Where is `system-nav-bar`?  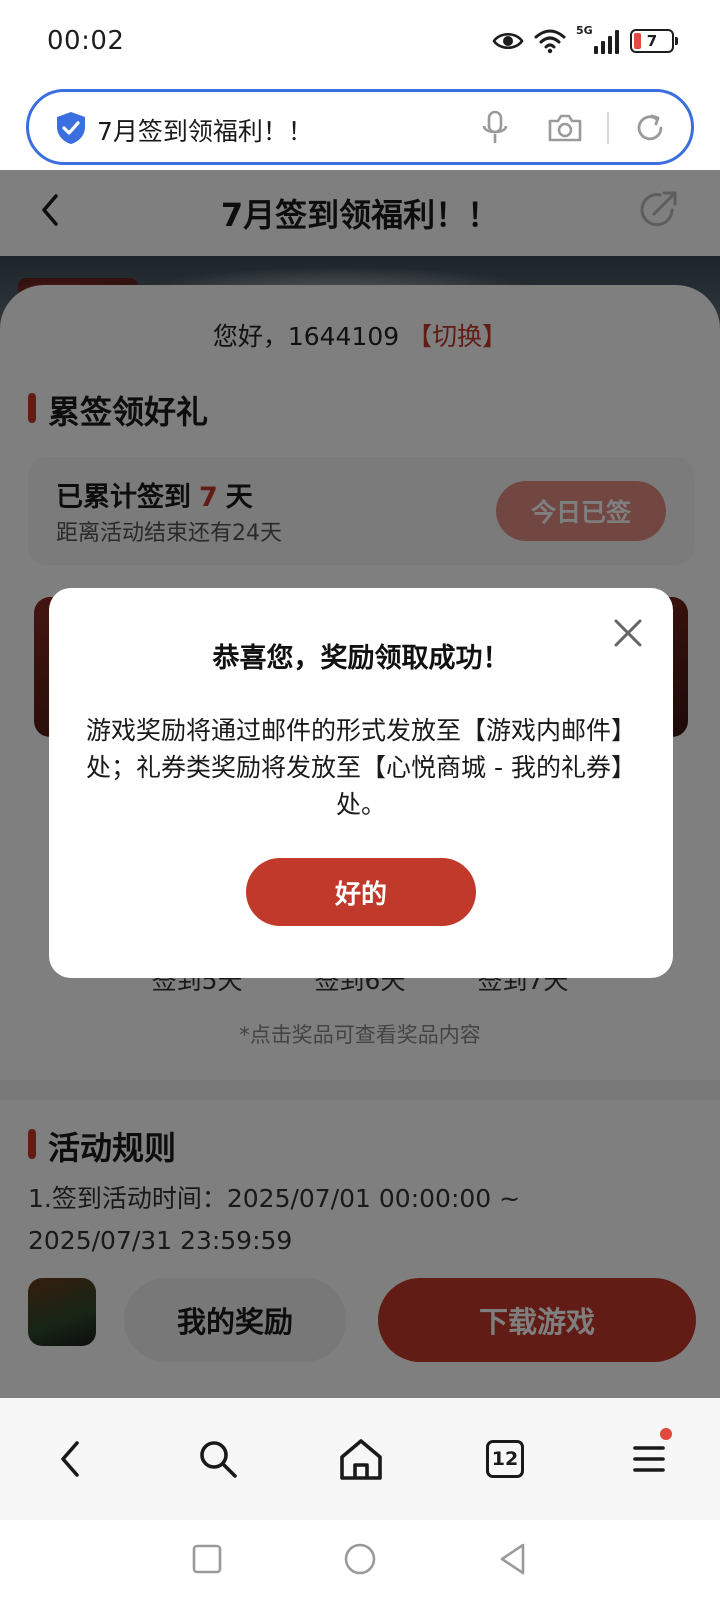
system-nav-bar is located at coordinates (360, 1559).